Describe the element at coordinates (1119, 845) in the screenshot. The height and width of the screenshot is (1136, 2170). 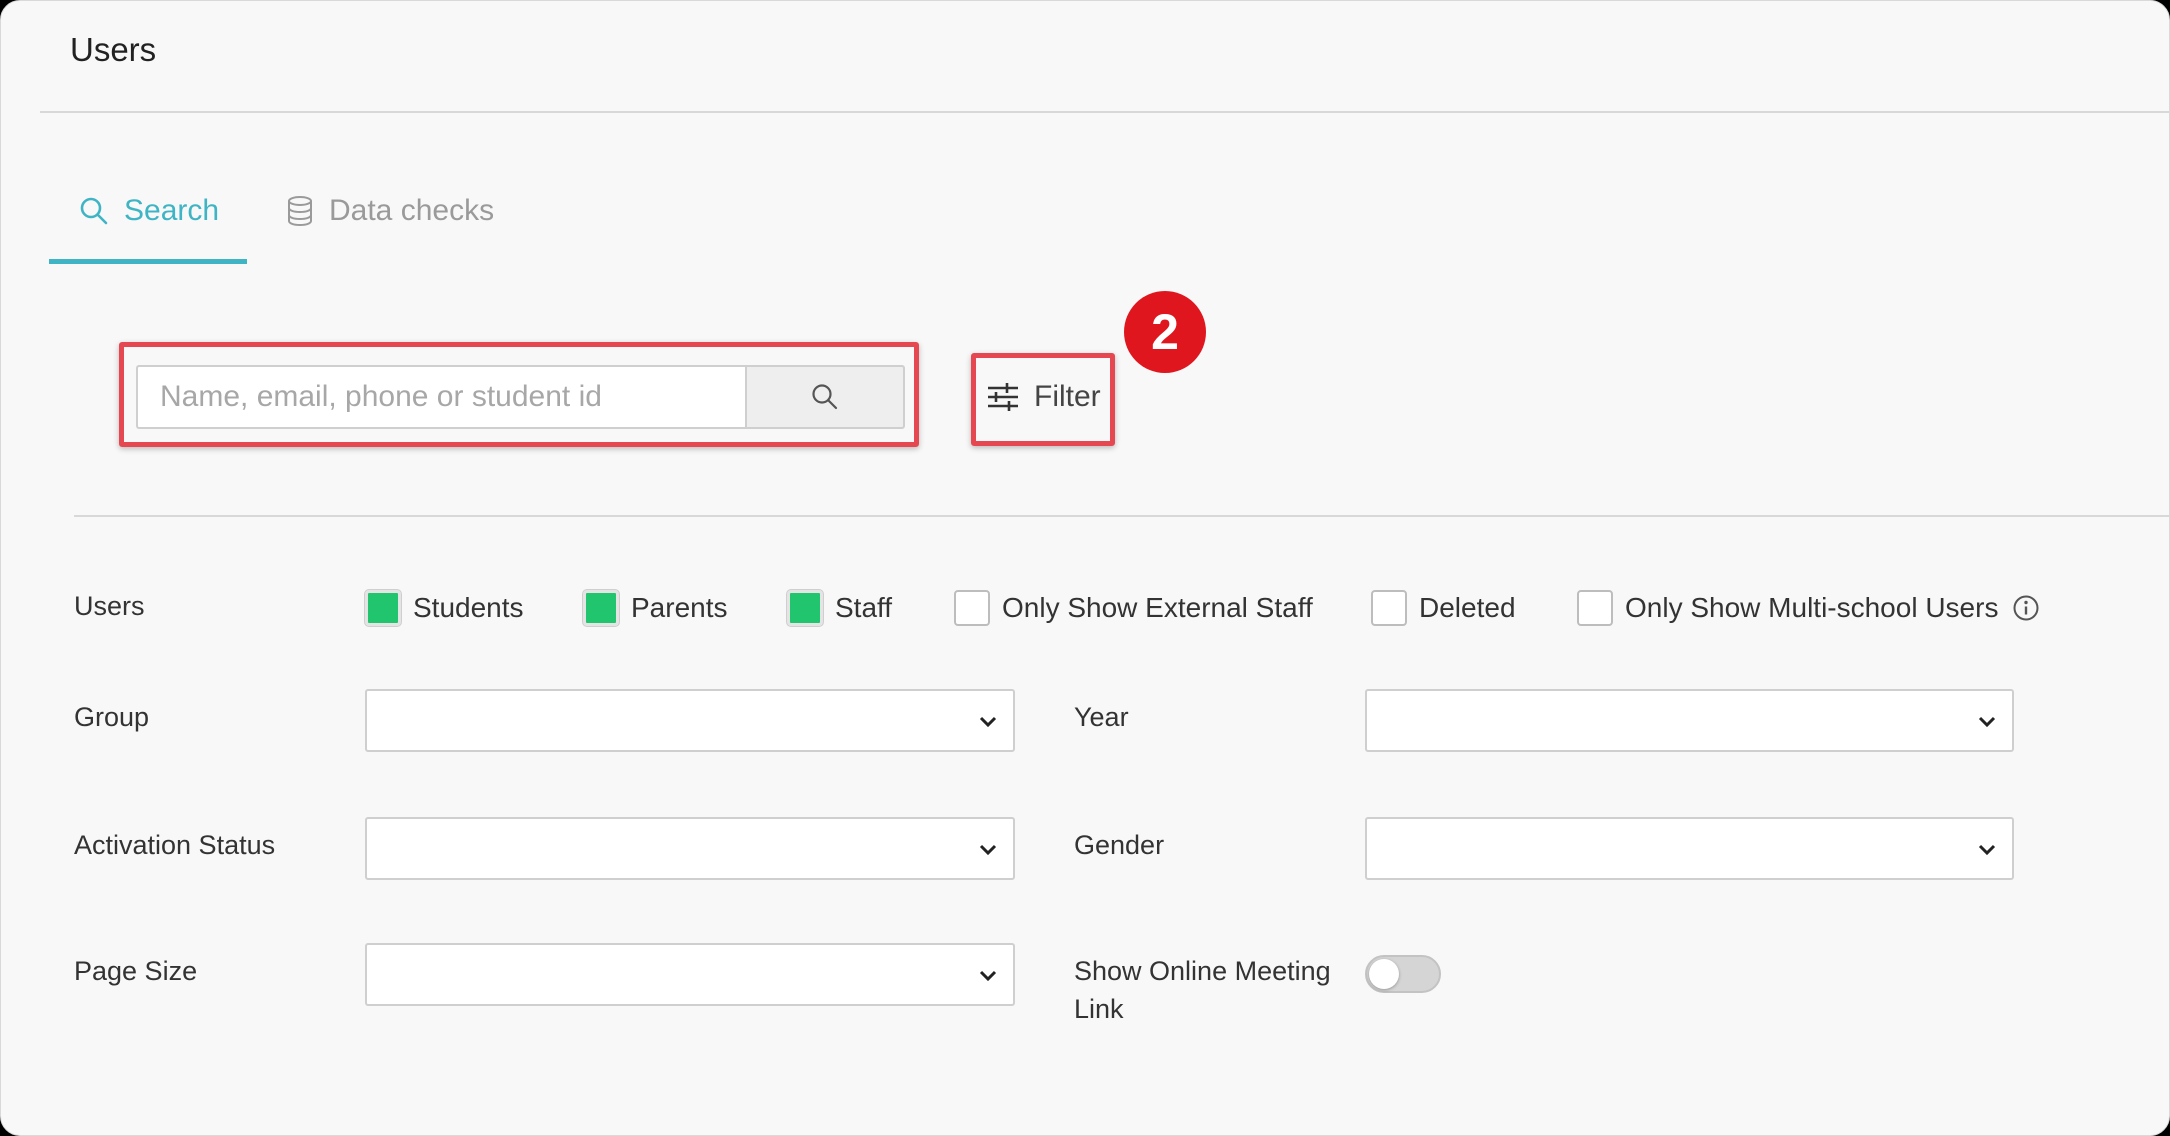
I see `gender-label: Gender` at that location.